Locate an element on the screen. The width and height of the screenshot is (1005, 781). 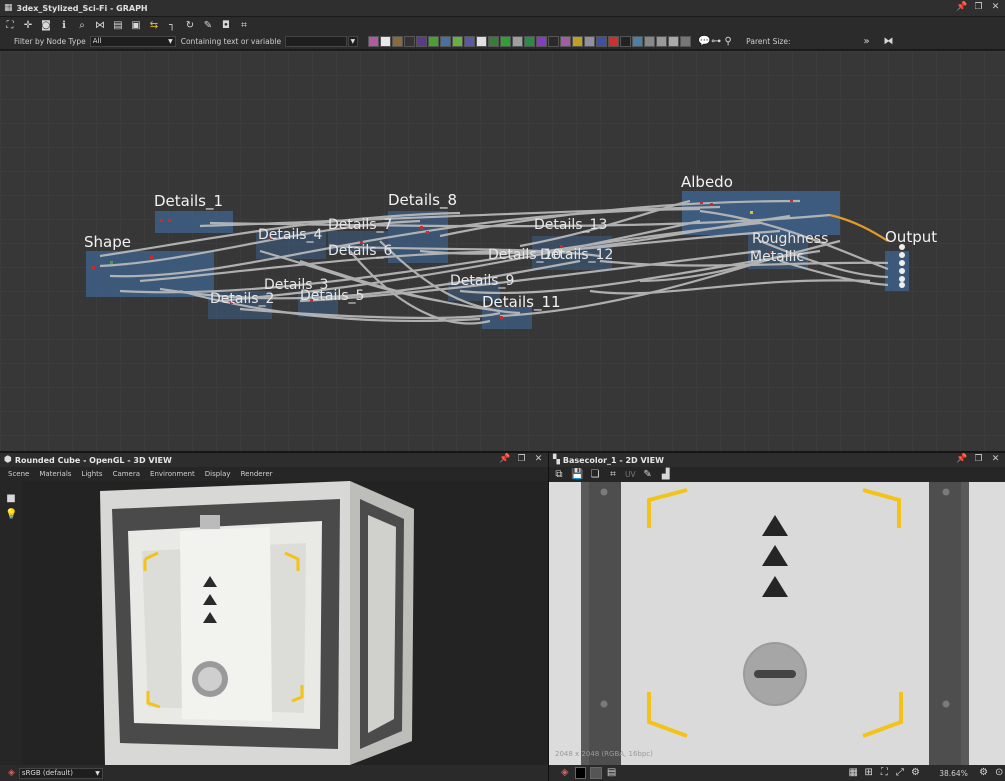
colorspace-icon: ◈ is located at coordinates (565, 773).